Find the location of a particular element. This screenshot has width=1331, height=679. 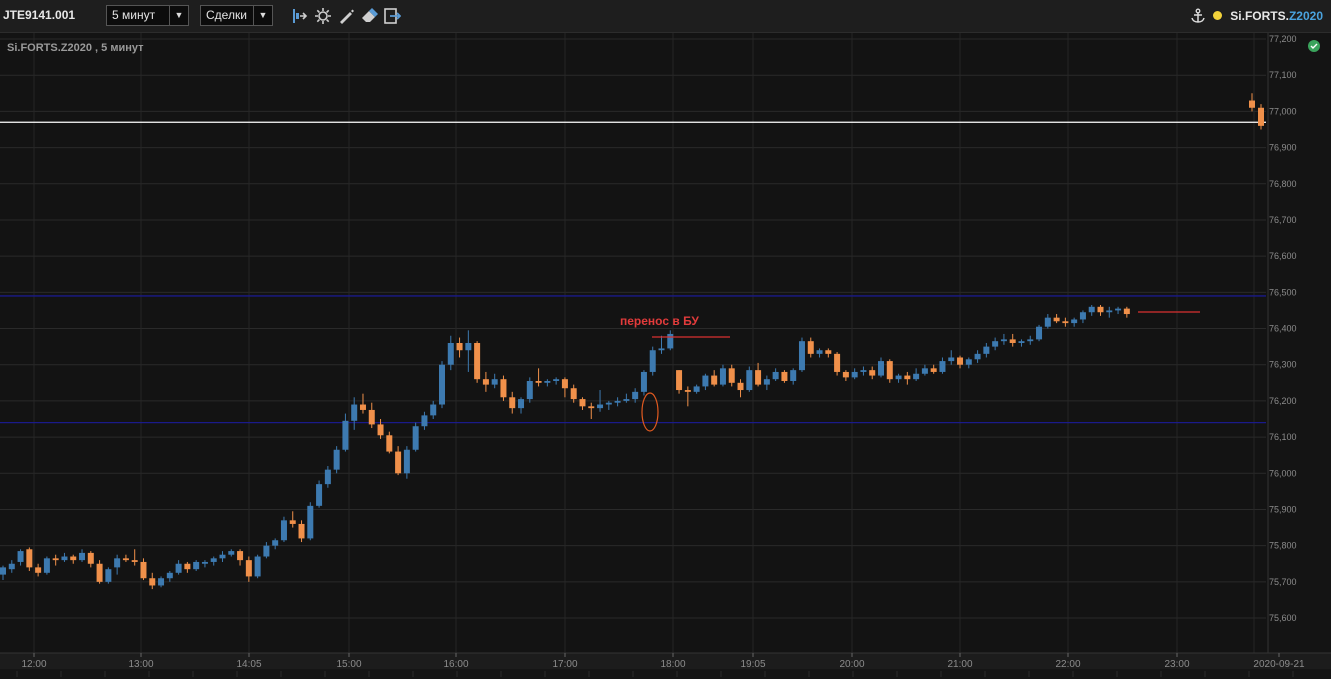

y-tick-label: 76,500 is located at coordinates (1283, 292).